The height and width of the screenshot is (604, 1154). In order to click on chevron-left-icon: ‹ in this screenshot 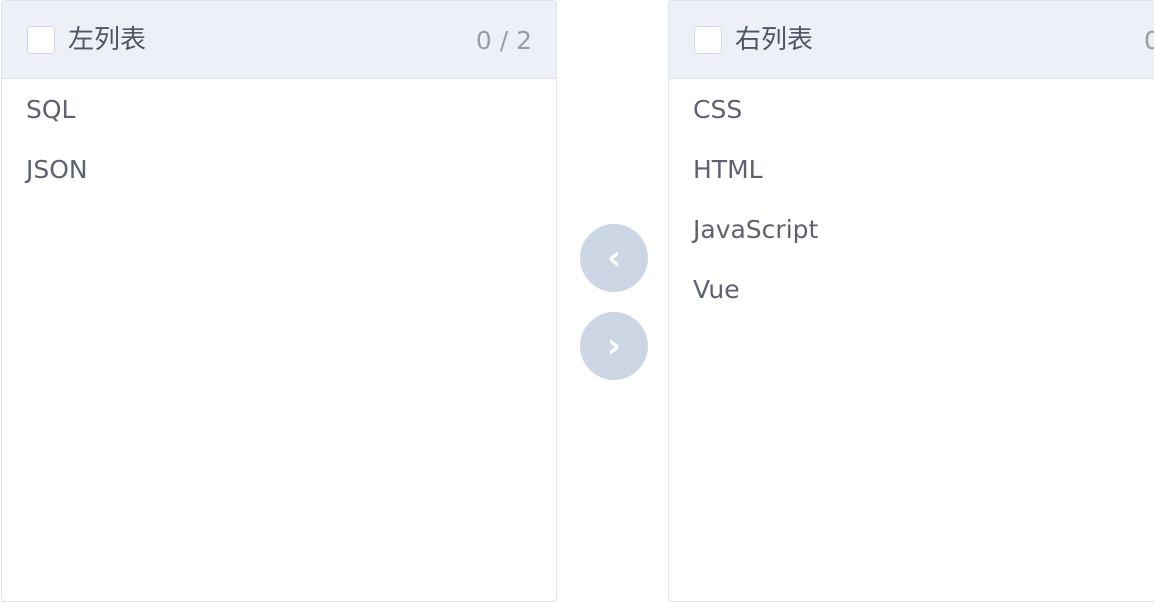, I will do `click(613, 258)`.